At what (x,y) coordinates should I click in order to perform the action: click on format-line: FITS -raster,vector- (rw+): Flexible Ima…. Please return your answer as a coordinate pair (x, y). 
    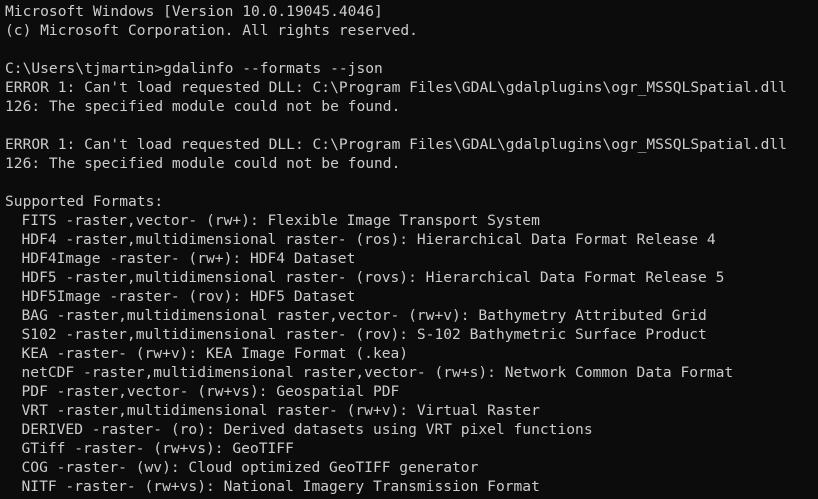
    Looking at the image, I should click on (280, 220).